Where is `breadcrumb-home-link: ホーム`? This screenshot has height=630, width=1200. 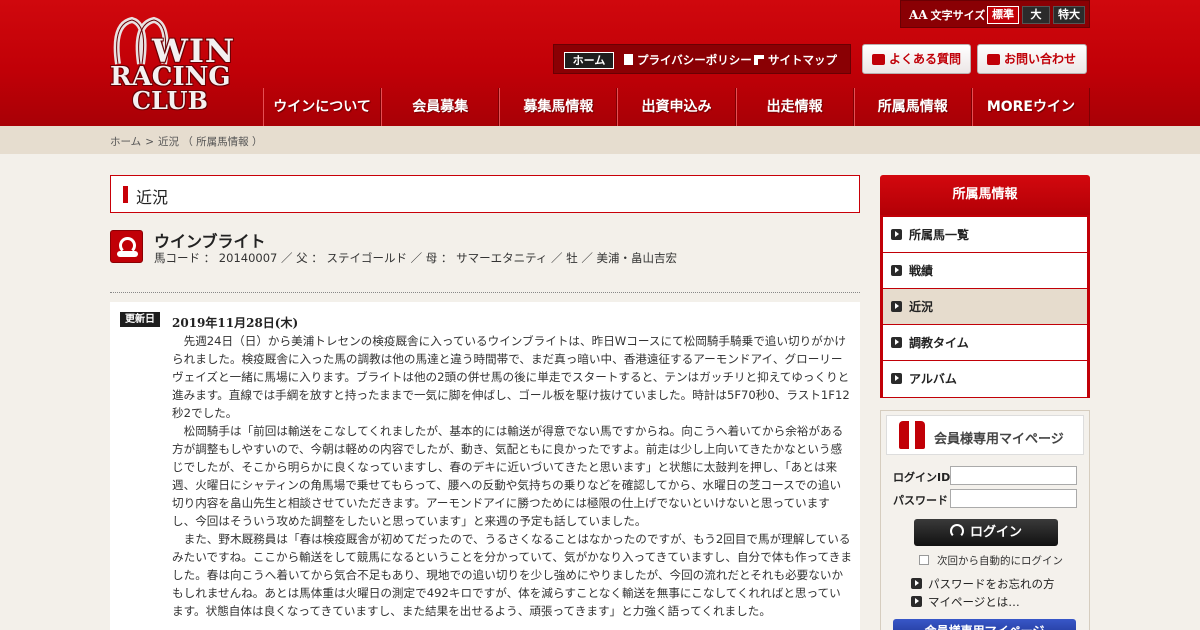
breadcrumb-home-link: ホーム is located at coordinates (125, 142).